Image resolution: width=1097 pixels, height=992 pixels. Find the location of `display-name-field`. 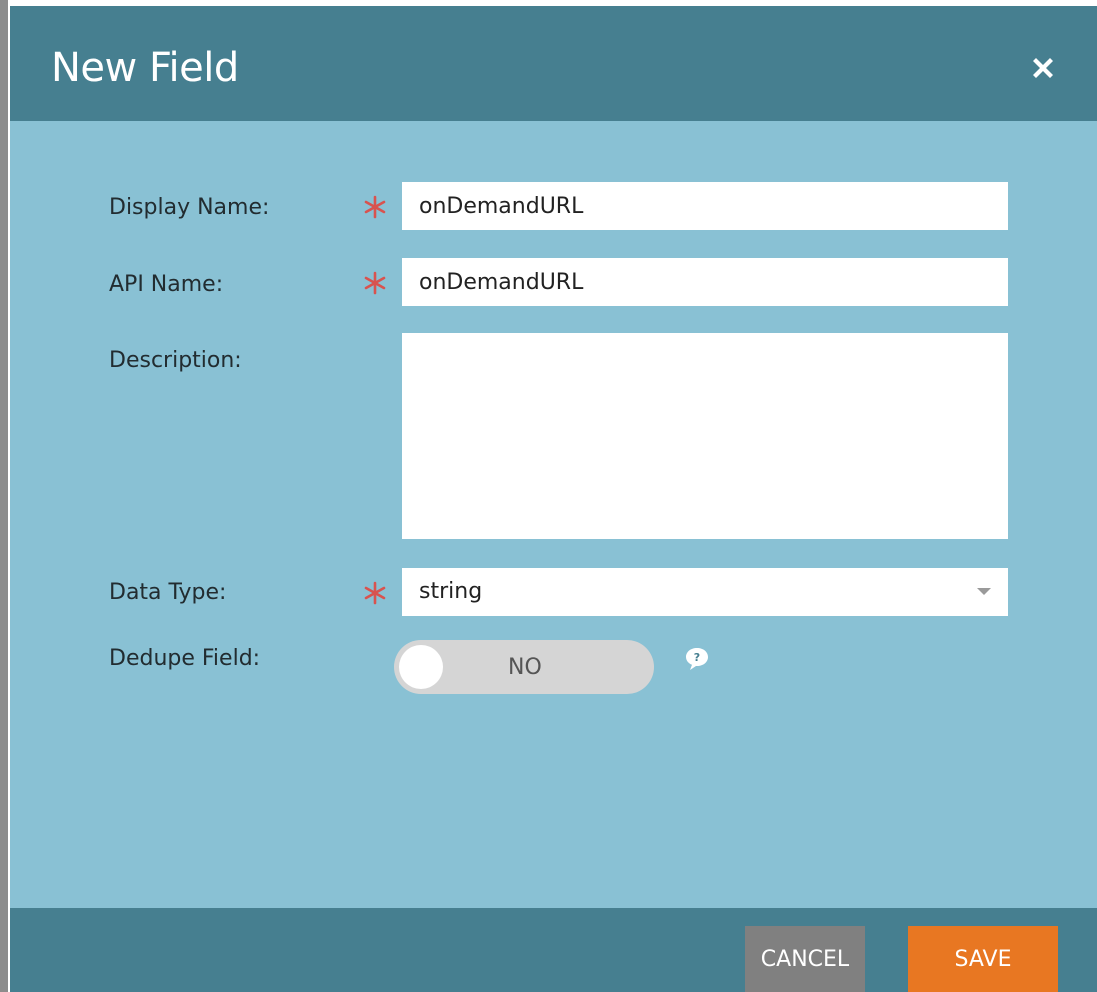

display-name-field is located at coordinates (705, 206).